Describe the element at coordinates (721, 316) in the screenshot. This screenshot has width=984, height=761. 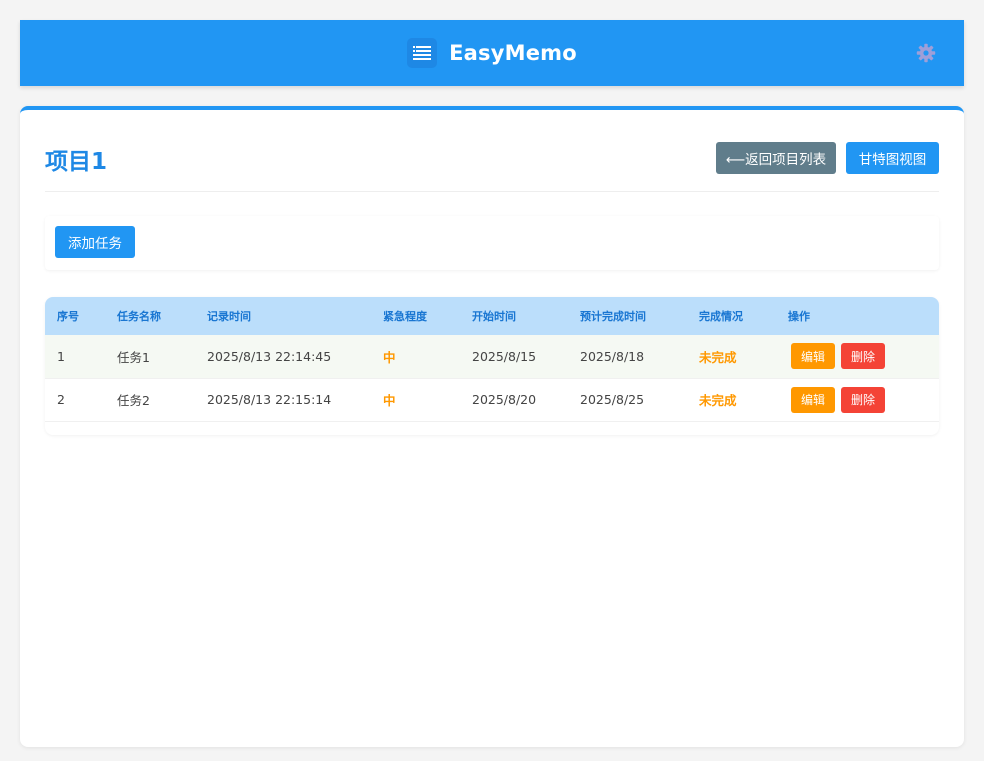
I see `column-header: 完成情况` at that location.